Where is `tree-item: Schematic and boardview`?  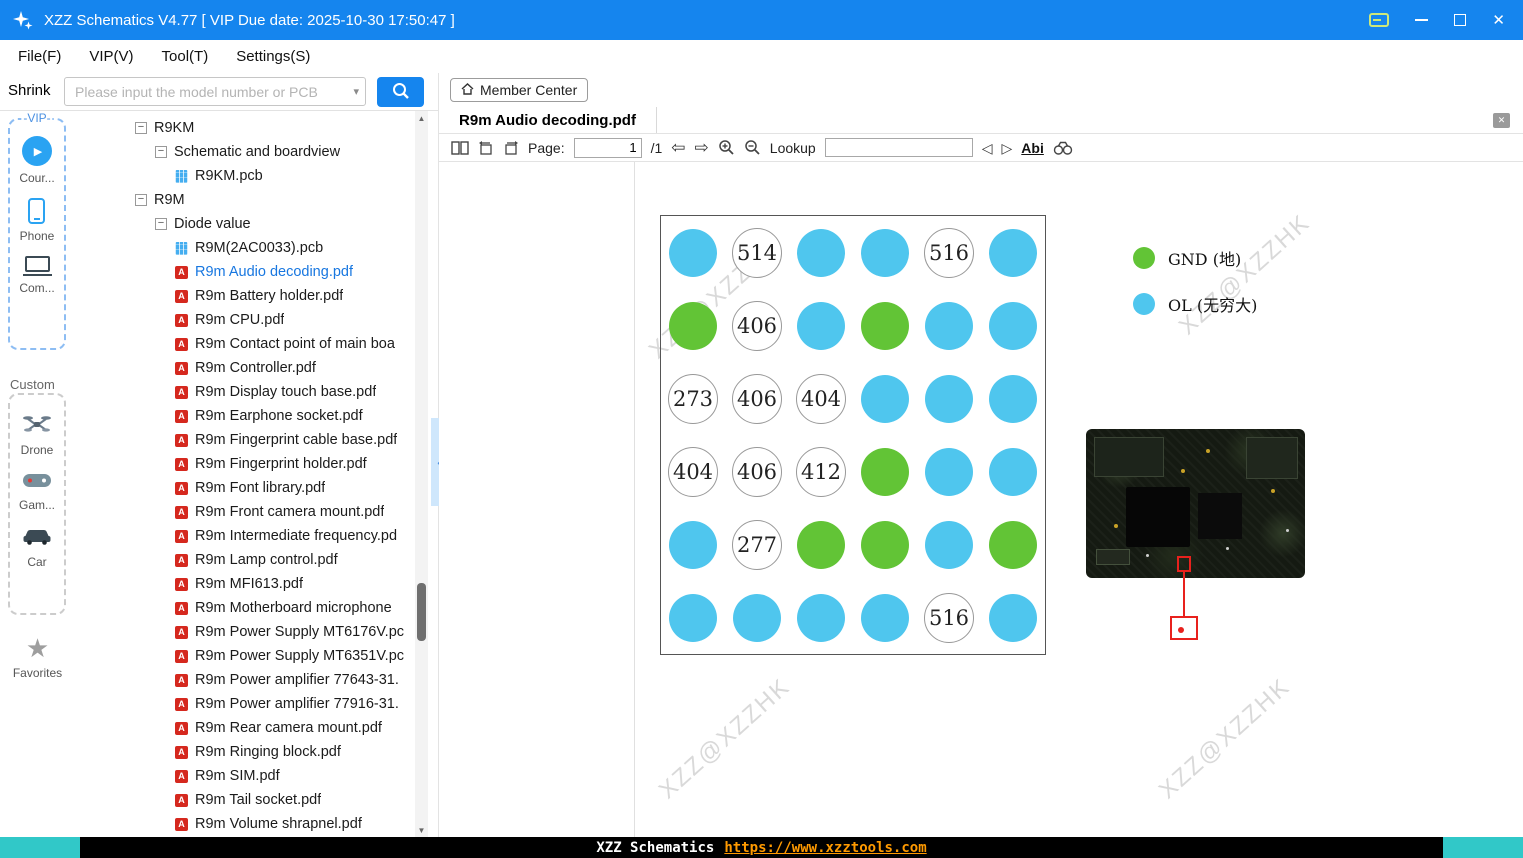
tree-item: Schematic and boardview is located at coordinates (245, 152).